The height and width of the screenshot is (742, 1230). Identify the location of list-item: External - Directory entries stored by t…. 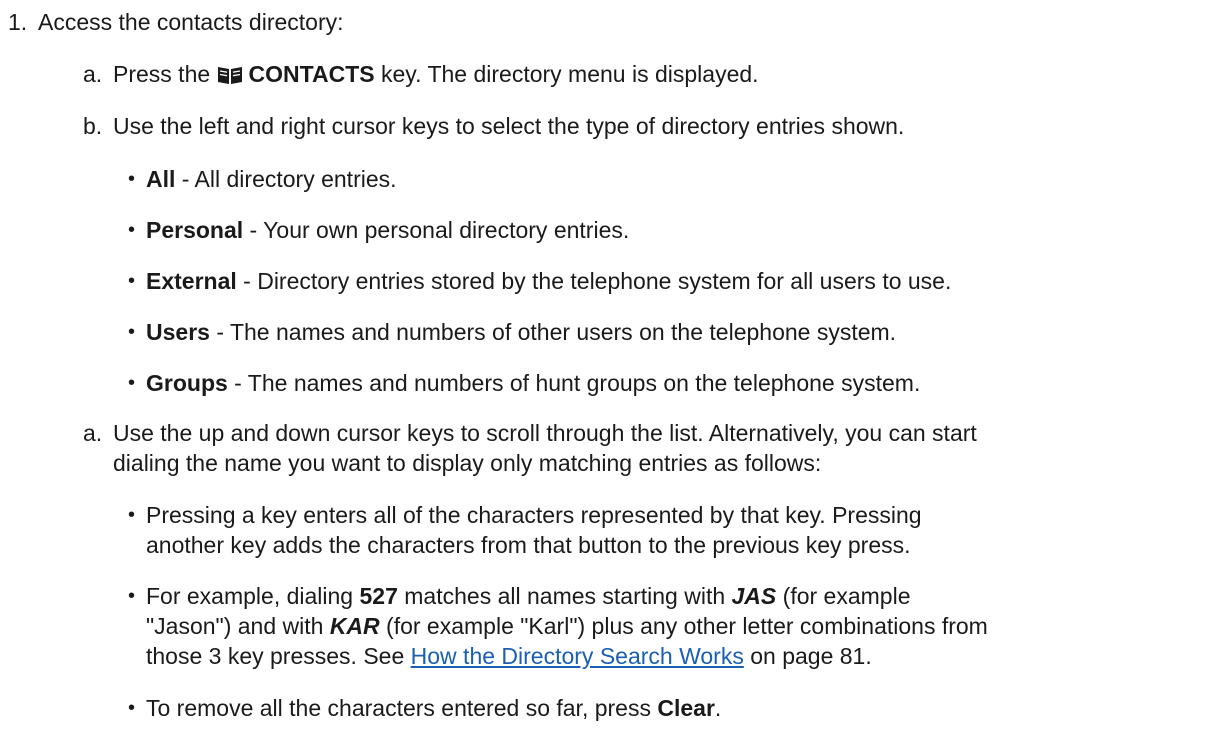
(548, 281).